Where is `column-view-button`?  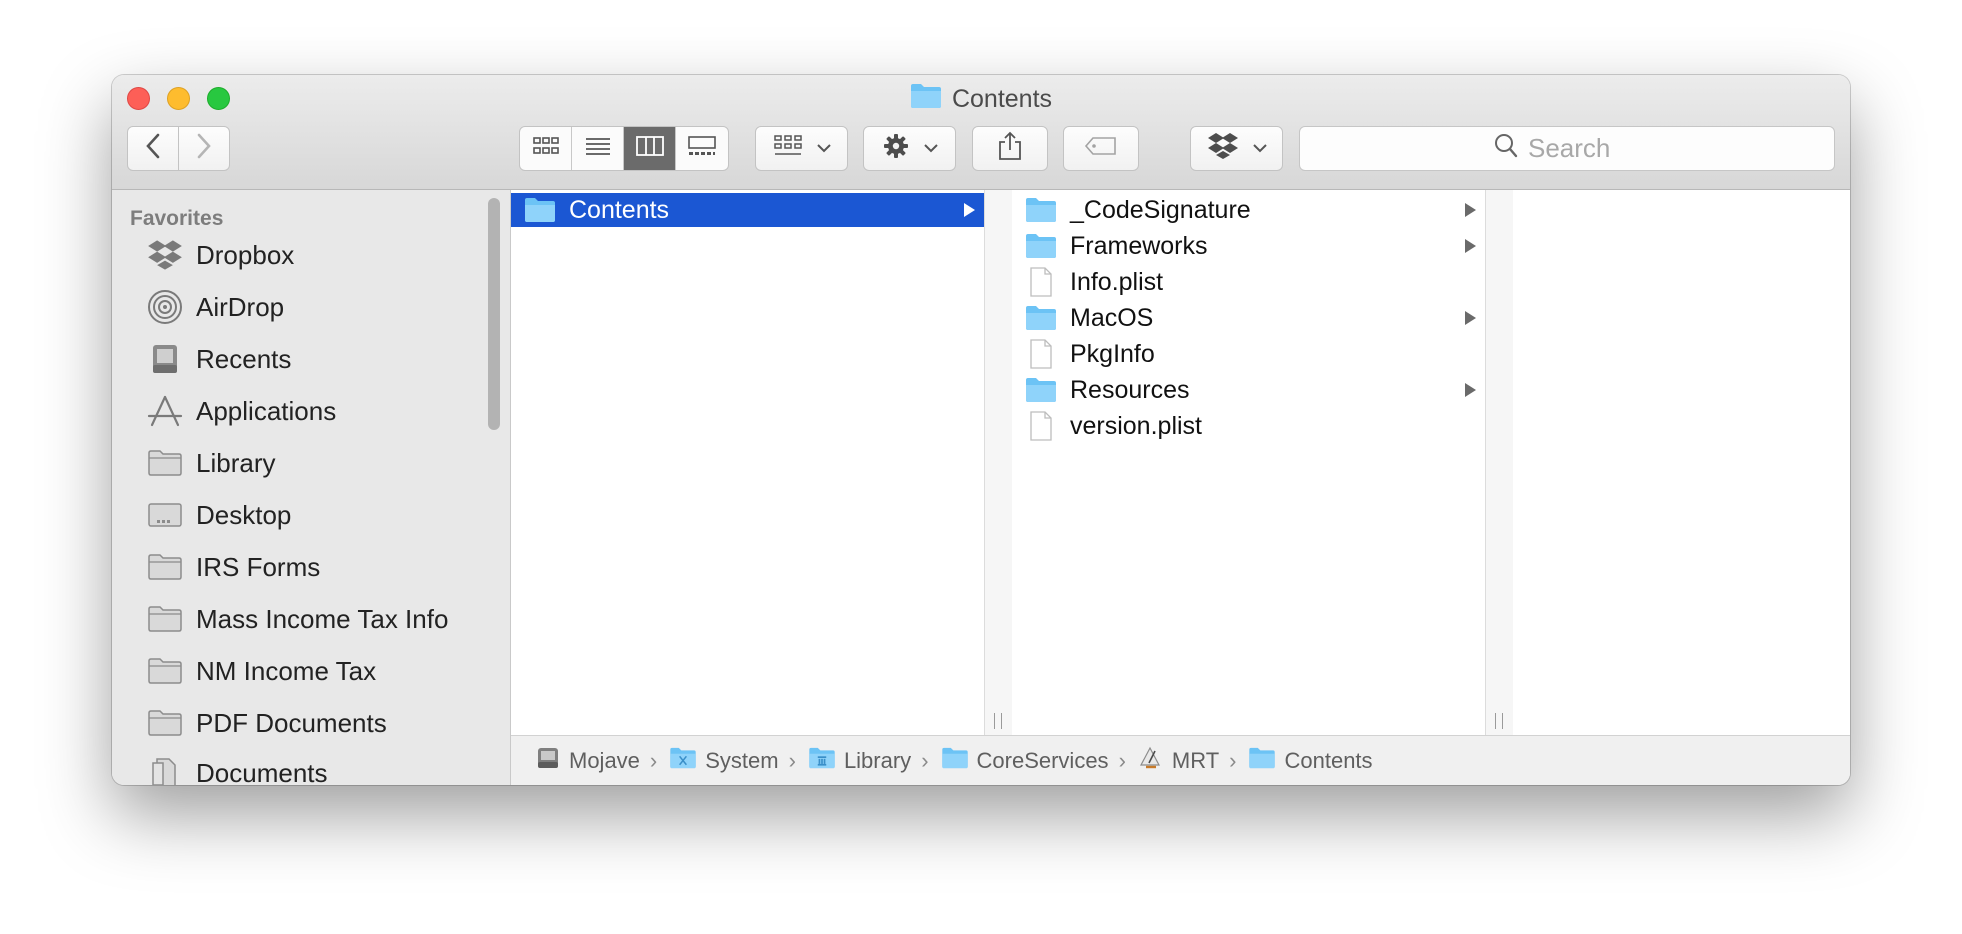
column-view-button is located at coordinates (650, 148).